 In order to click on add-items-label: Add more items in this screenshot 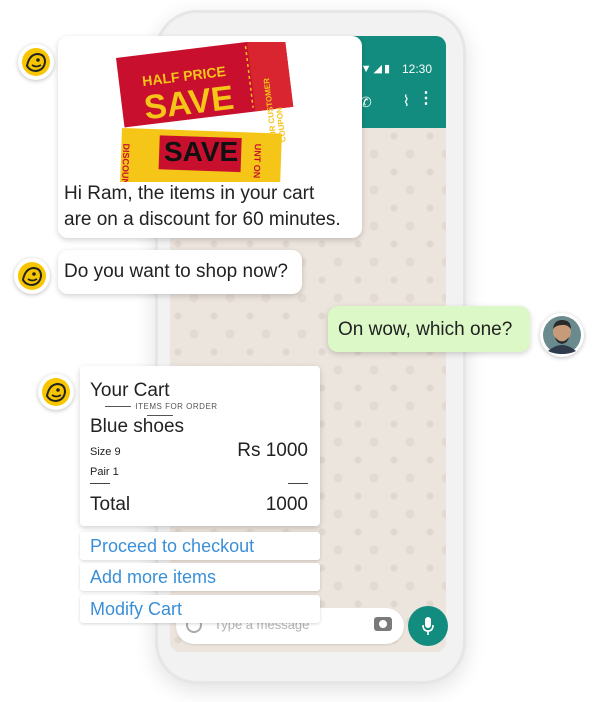, I will do `click(153, 577)`.